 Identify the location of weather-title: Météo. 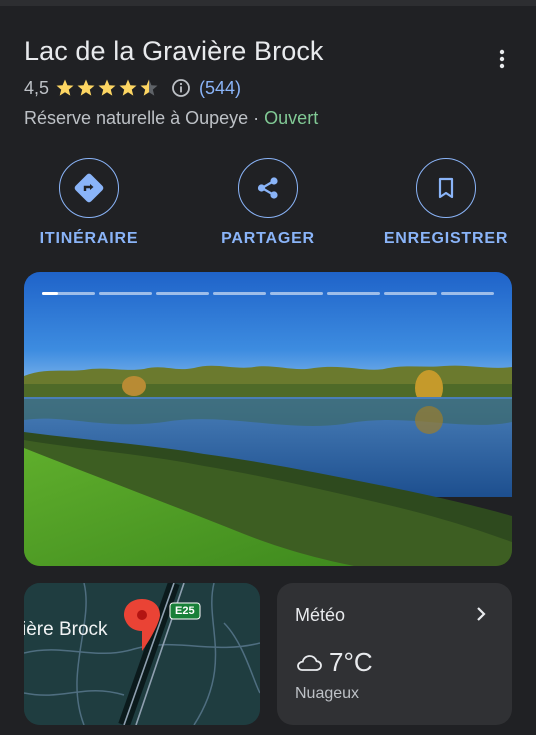
(320, 615).